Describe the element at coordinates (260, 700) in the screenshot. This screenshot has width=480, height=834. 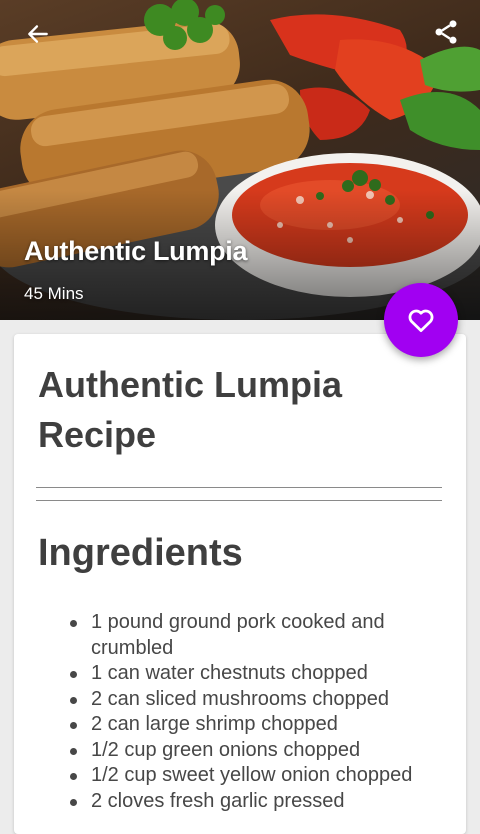
I see `list-item: 2 can sliced mushrooms chopped` at that location.